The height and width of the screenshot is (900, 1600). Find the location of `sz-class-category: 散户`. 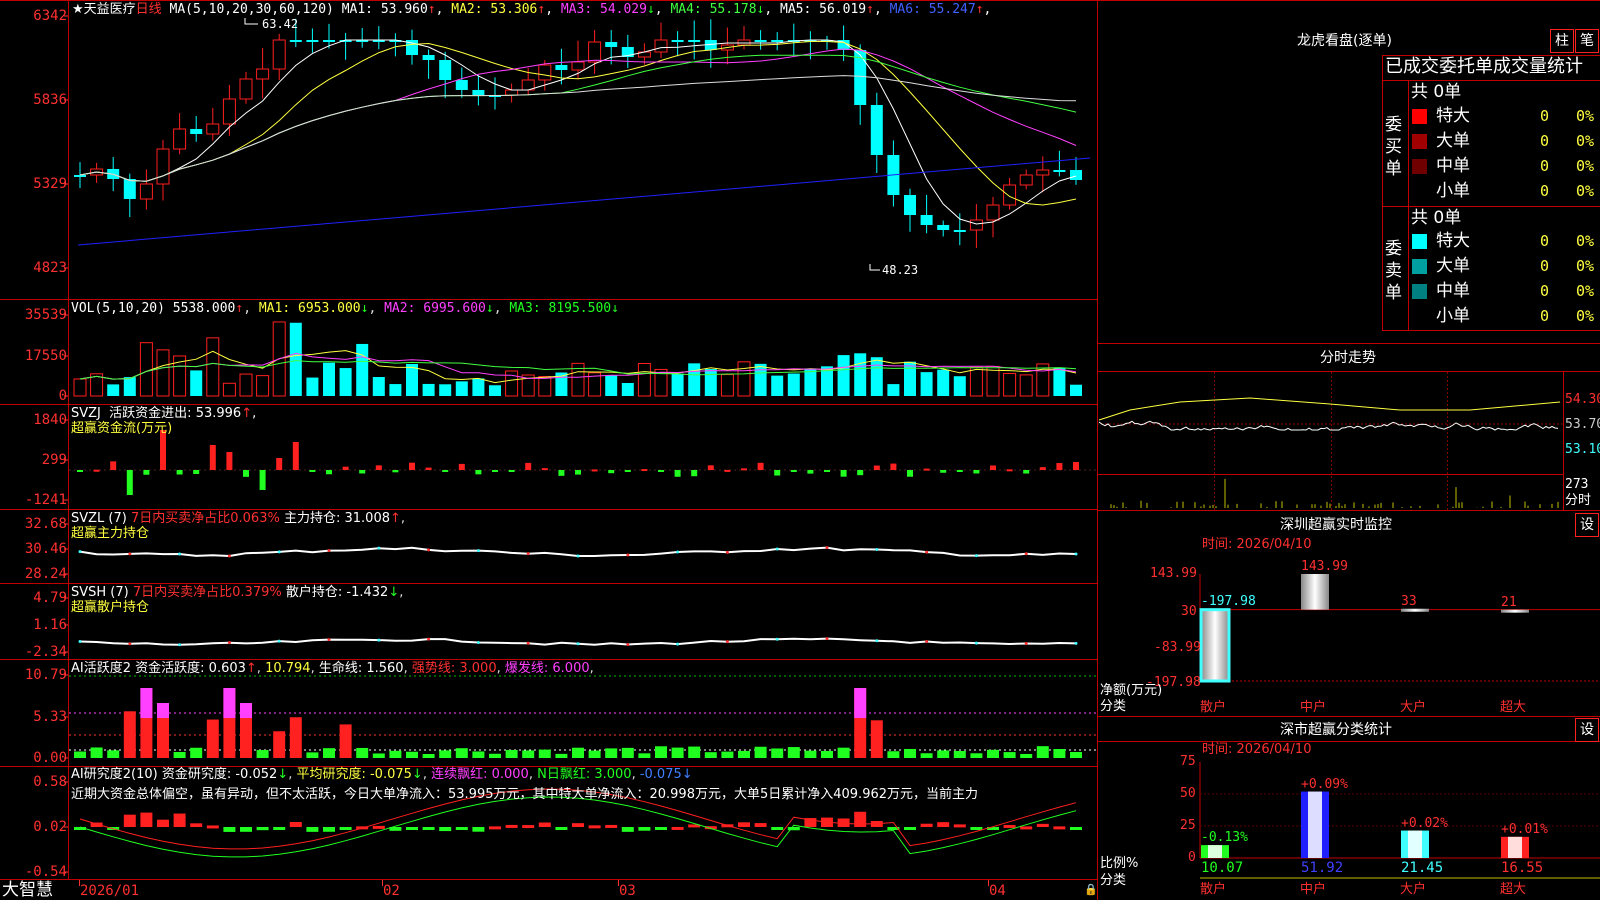

sz-class-category: 散户 is located at coordinates (1213, 889).